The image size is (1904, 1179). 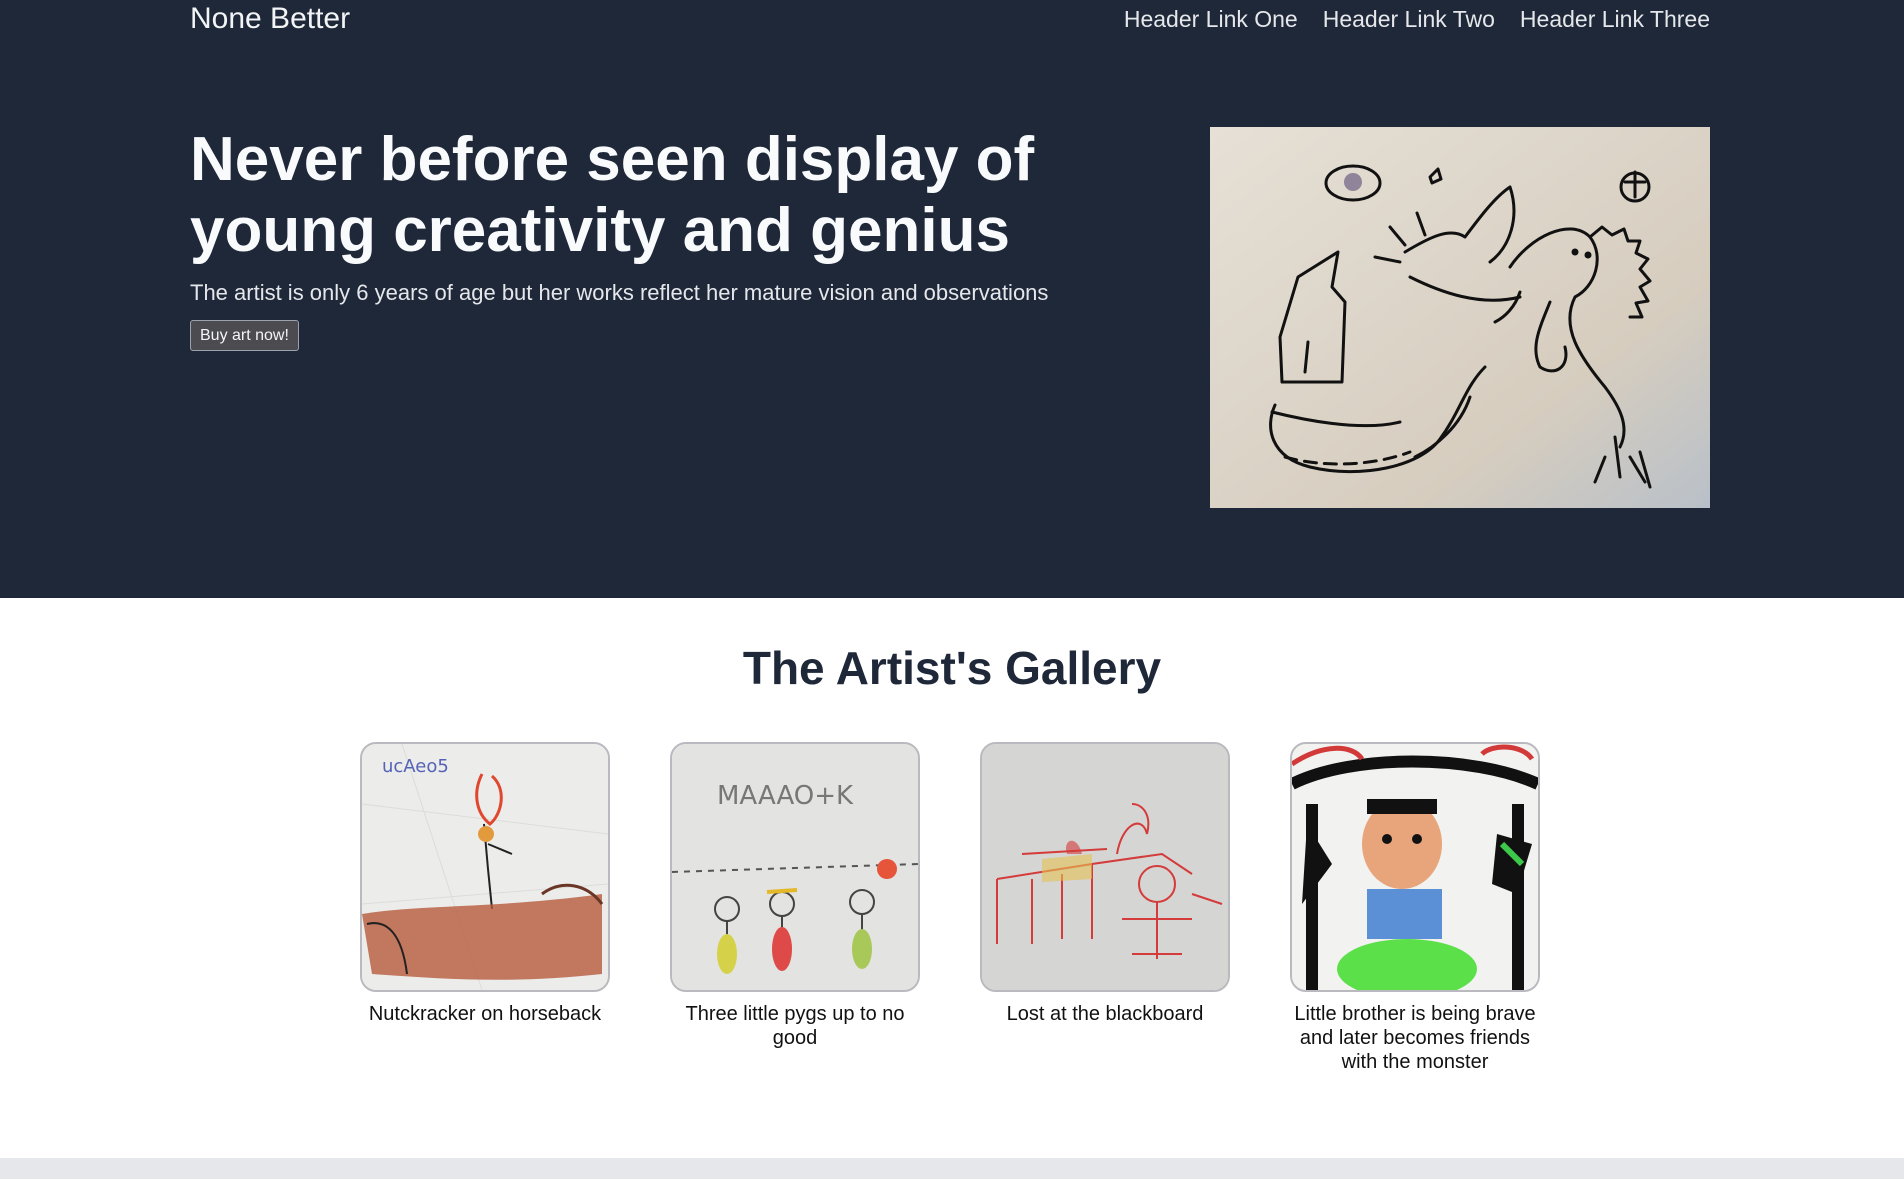 I want to click on gallery-card: Lost at the blackboard, so click(x=1105, y=884).